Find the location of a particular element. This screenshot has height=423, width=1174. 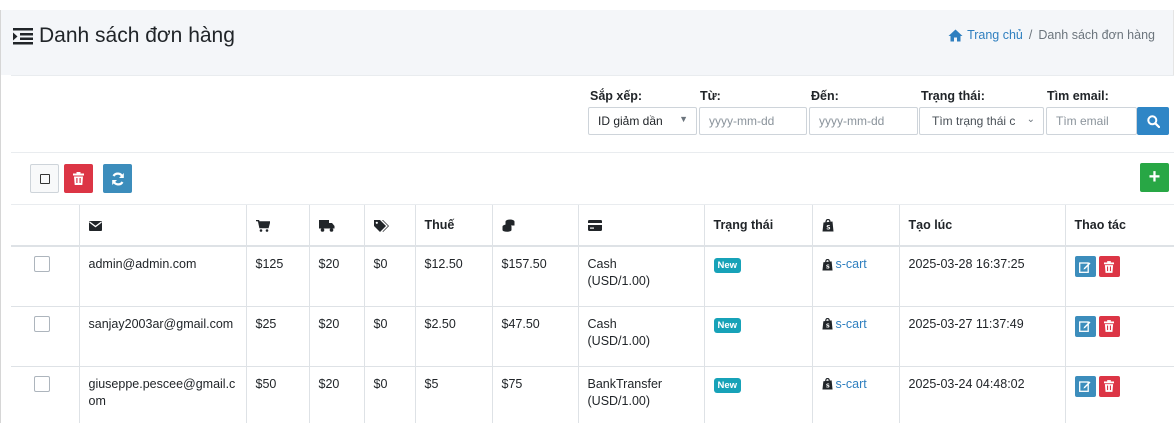

search-button is located at coordinates (1153, 121).